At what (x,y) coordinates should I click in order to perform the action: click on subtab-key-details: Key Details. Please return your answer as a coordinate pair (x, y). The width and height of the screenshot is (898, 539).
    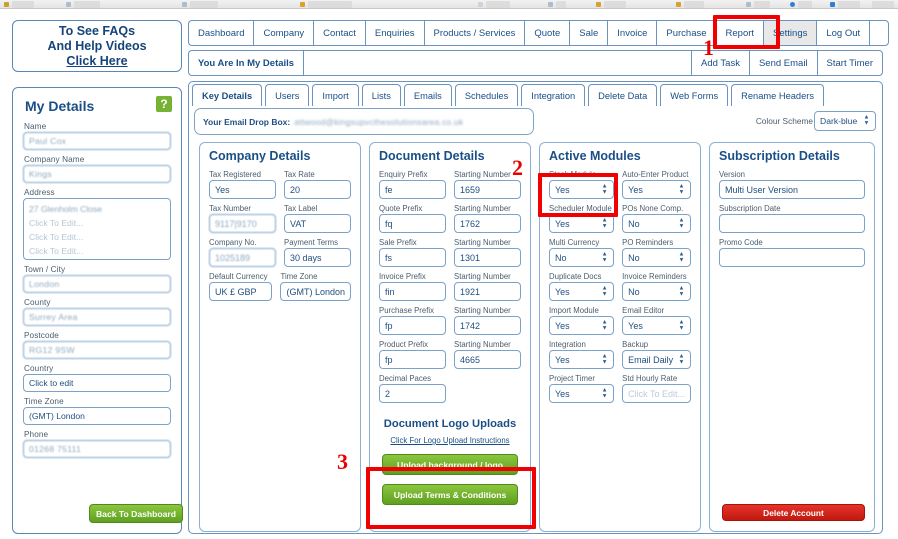
    Looking at the image, I should click on (227, 95).